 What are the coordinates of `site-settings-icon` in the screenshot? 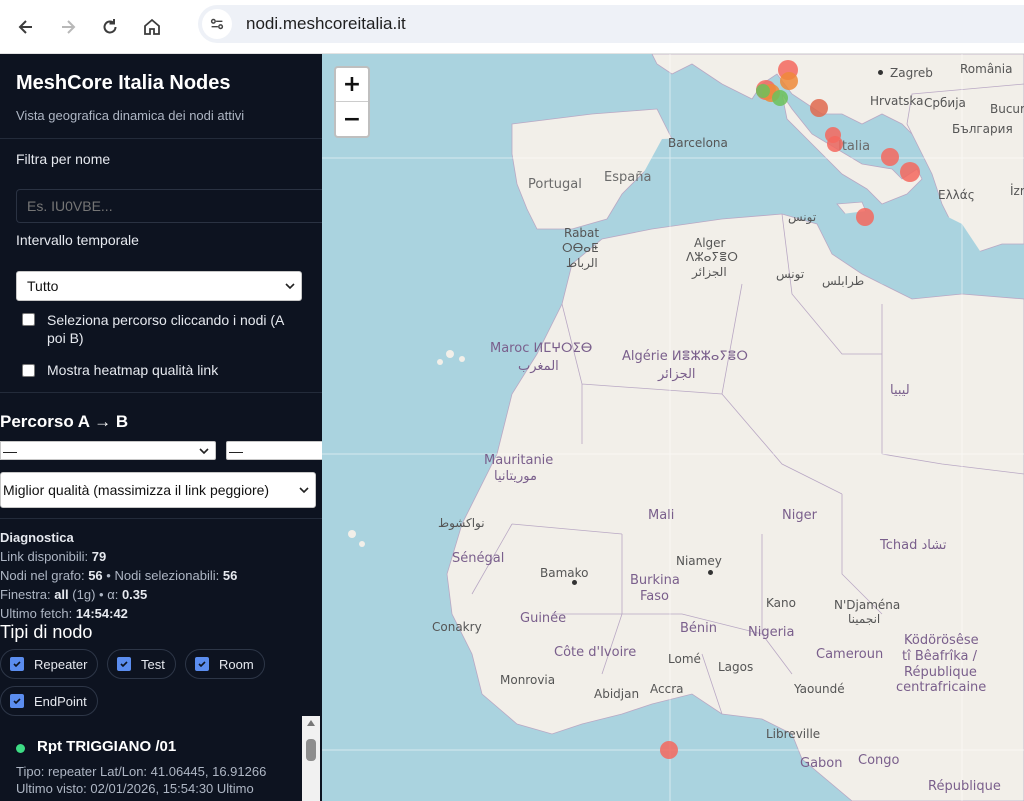 It's located at (217, 24).